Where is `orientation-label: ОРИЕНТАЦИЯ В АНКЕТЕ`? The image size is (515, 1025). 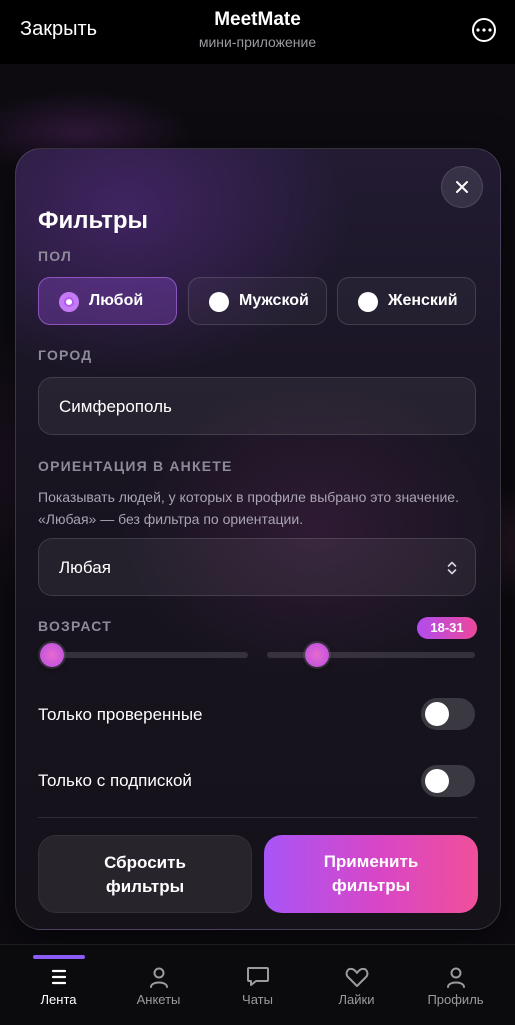 orientation-label: ОРИЕНТАЦИЯ В АНКЕТЕ is located at coordinates (135, 466).